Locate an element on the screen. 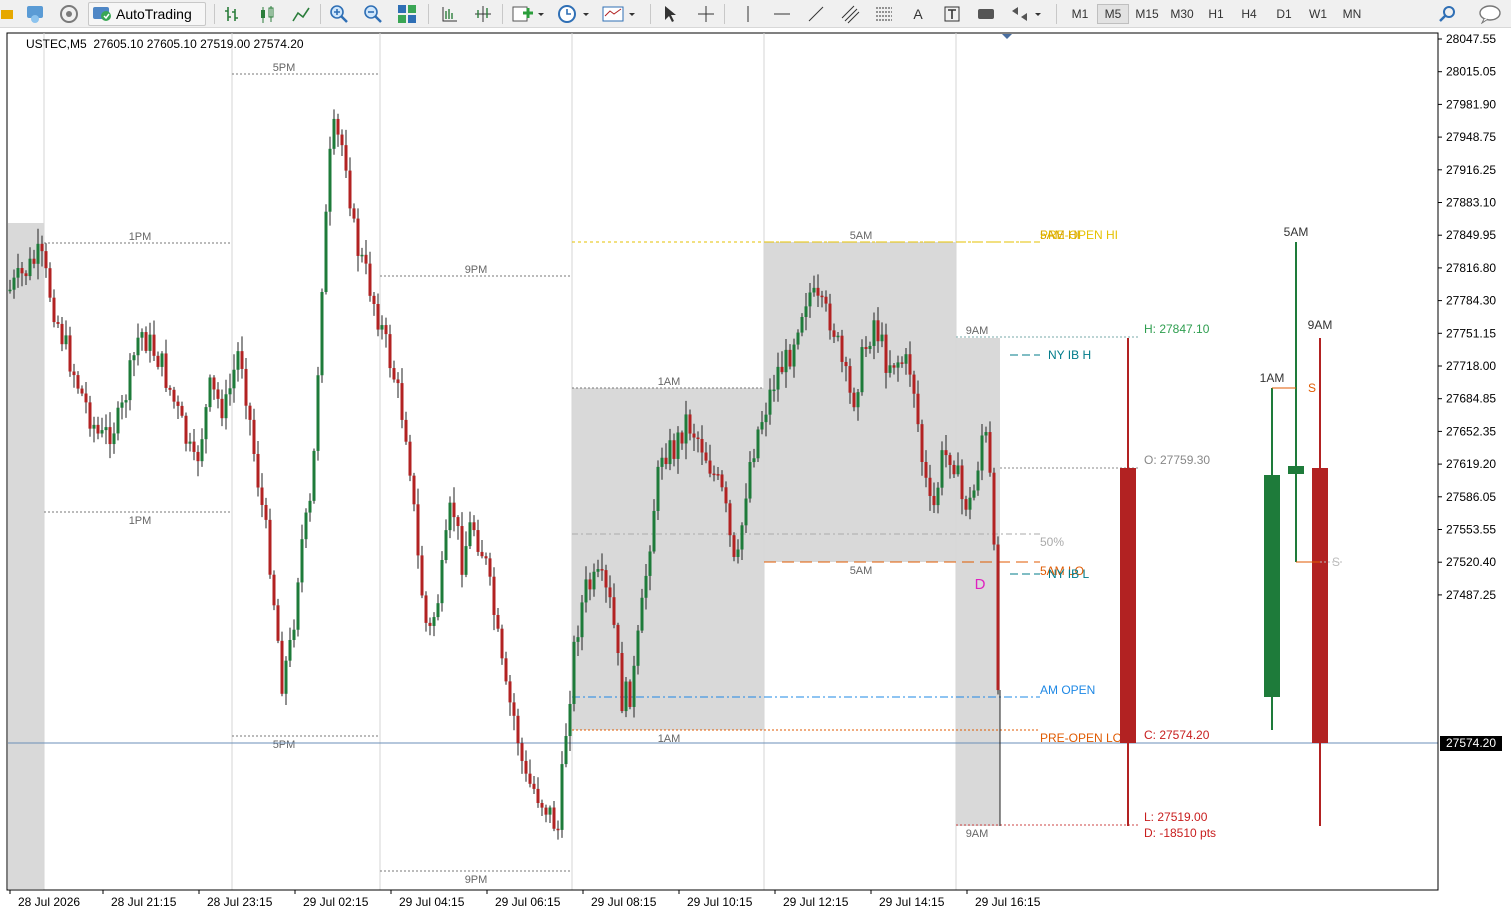 The width and height of the screenshot is (1511, 919). tile-windows-icon is located at coordinates (407, 14).